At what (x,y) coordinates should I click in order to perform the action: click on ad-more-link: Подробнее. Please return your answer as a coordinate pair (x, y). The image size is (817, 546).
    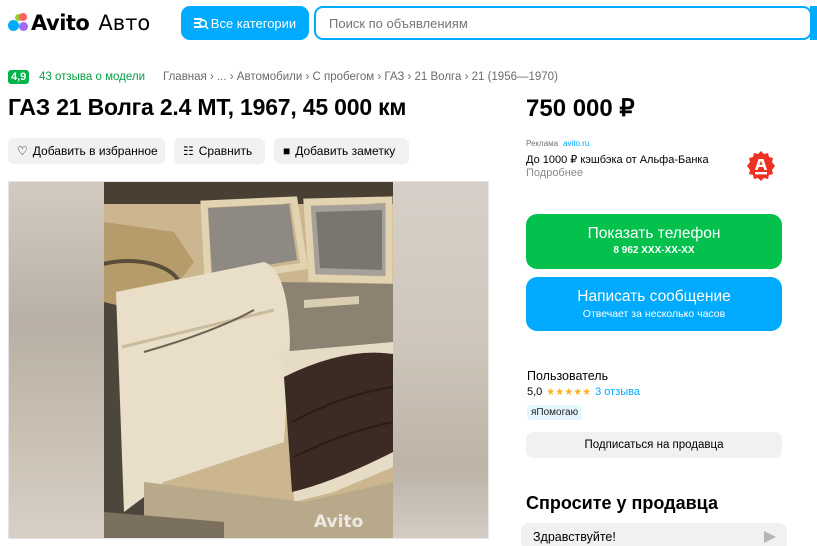
    Looking at the image, I should click on (554, 173).